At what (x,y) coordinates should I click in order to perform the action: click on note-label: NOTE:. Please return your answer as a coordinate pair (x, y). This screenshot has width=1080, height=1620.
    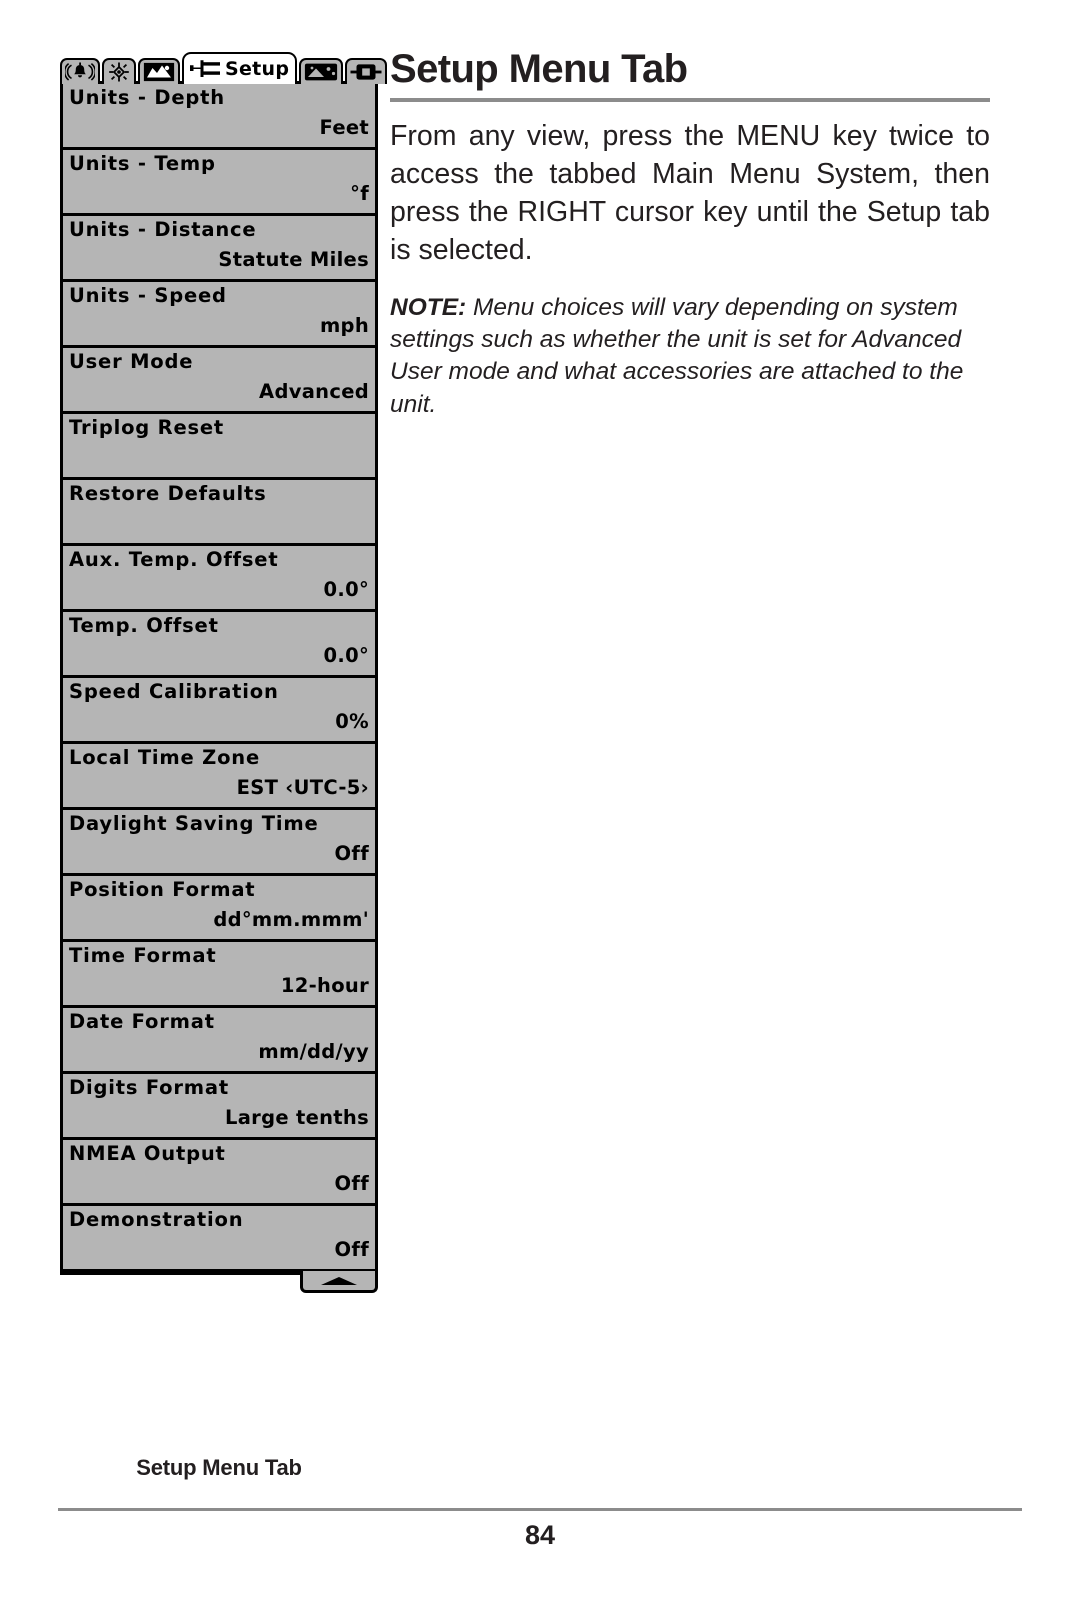
    Looking at the image, I should click on (428, 307).